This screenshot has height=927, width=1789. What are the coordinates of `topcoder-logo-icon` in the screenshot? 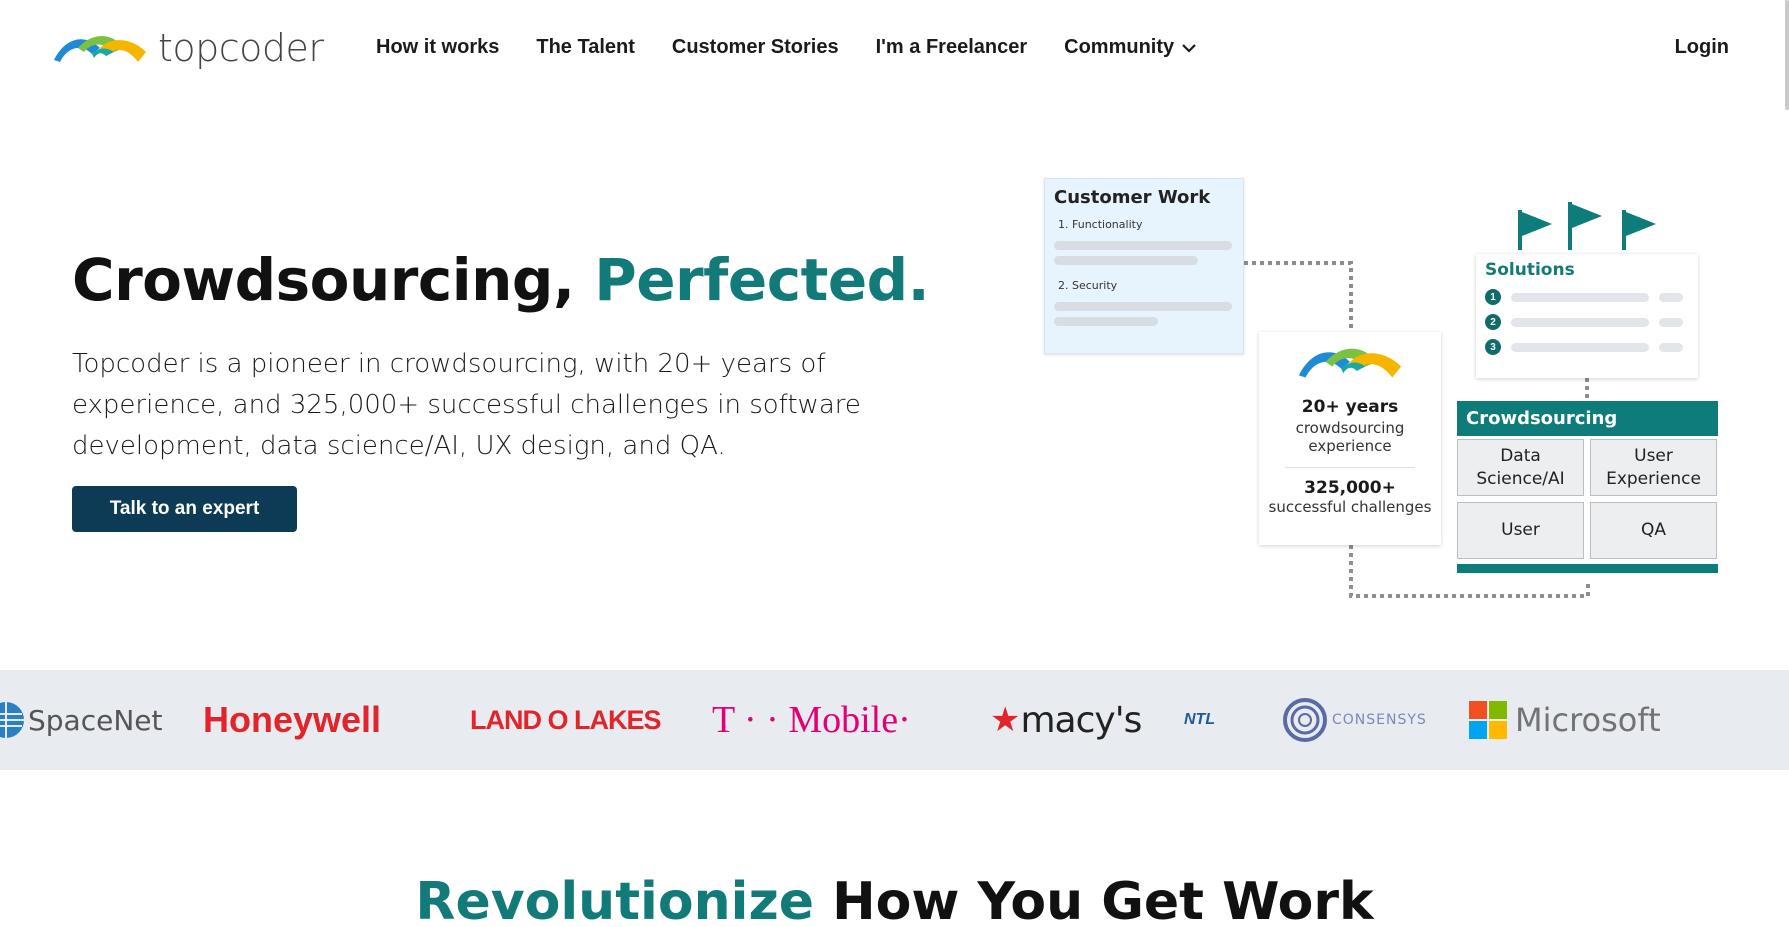 It's located at (100, 49).